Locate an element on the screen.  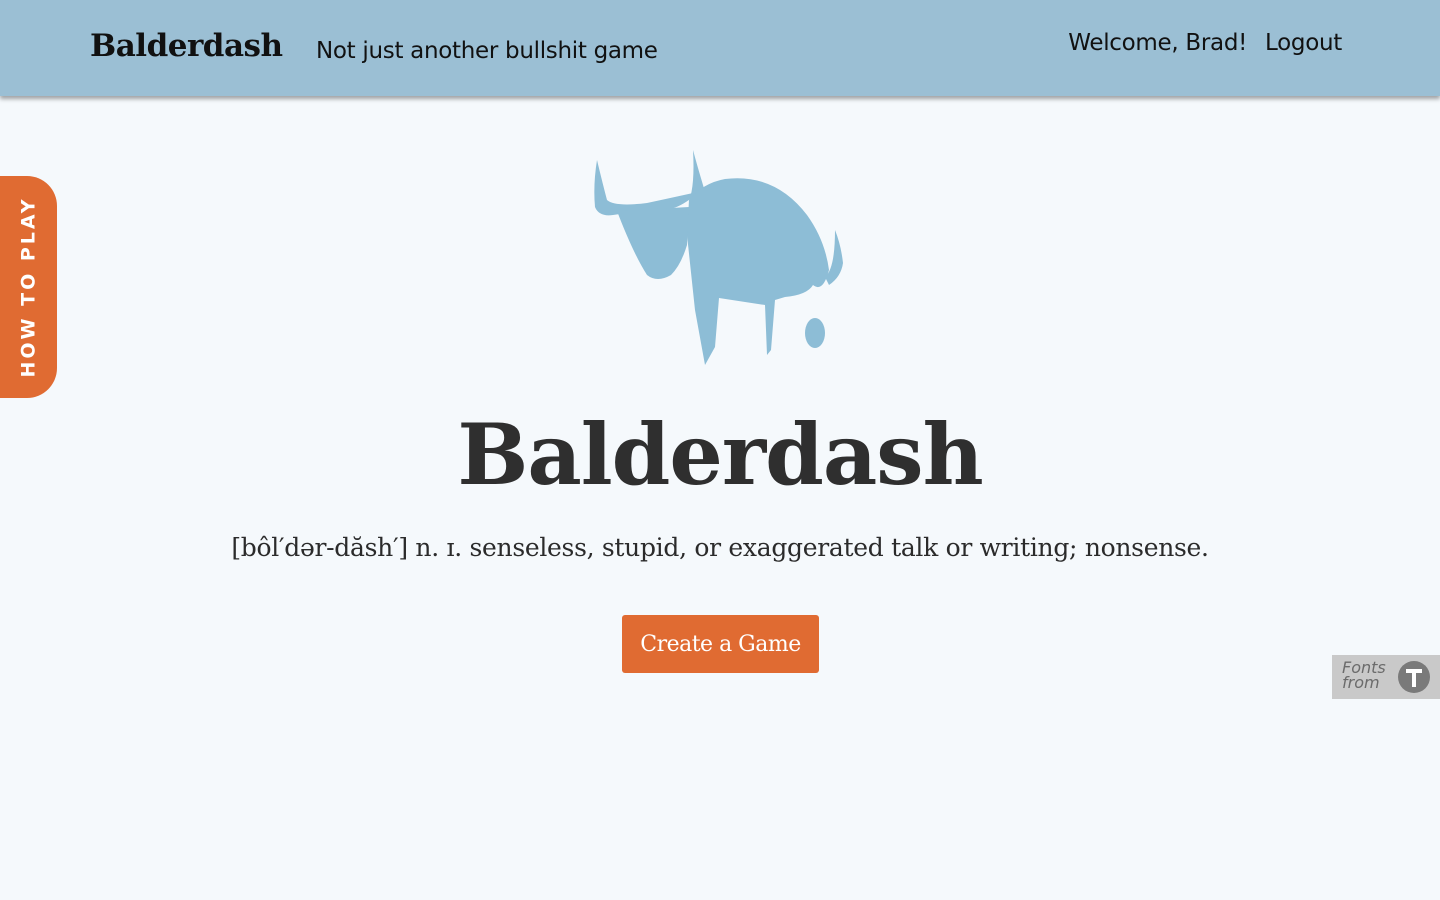
fonts-from-badge: Fonts from is located at coordinates (1386, 677).